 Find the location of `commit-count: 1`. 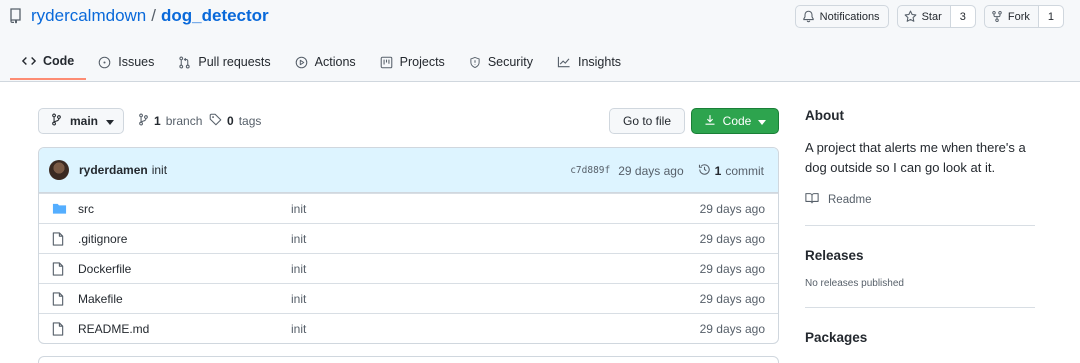

commit-count: 1 is located at coordinates (718, 170).